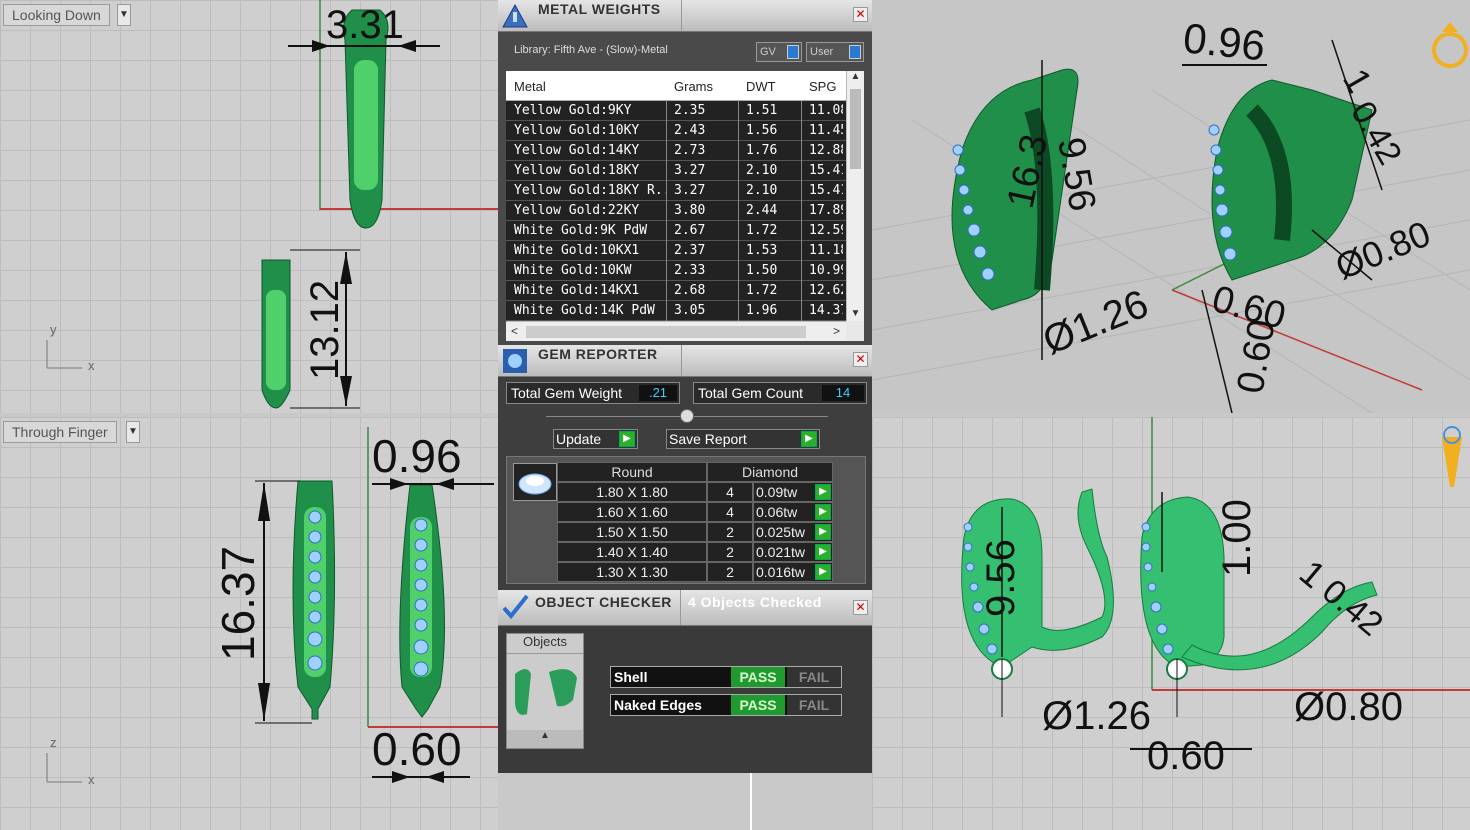  Describe the element at coordinates (591, 50) in the screenshot. I see `library-label: Library: Fifth Ave - (Slow)-Metal` at that location.